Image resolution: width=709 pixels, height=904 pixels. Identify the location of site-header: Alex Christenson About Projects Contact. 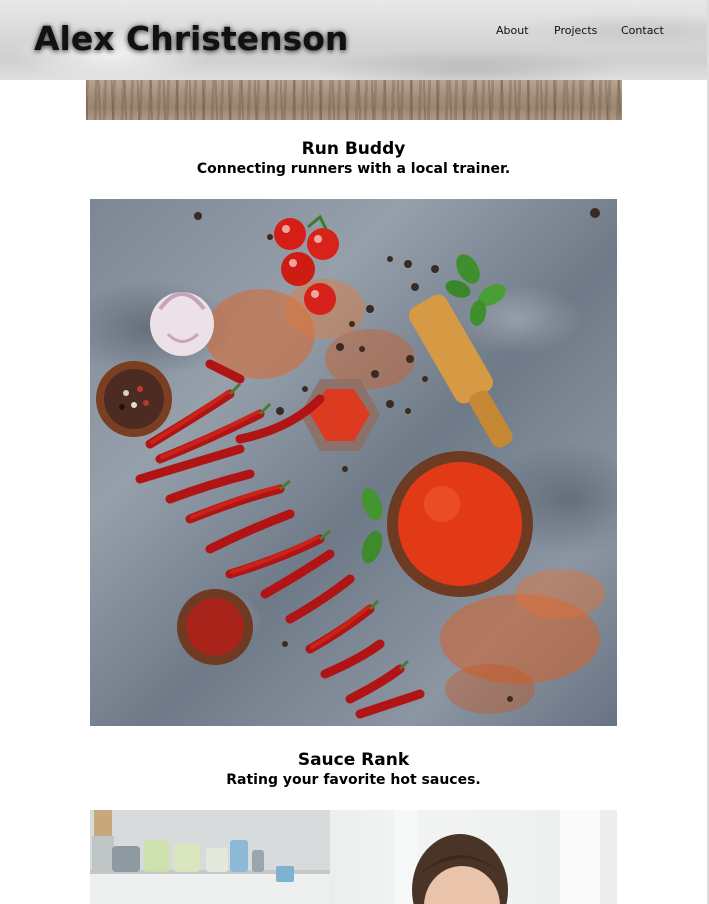
(353, 40).